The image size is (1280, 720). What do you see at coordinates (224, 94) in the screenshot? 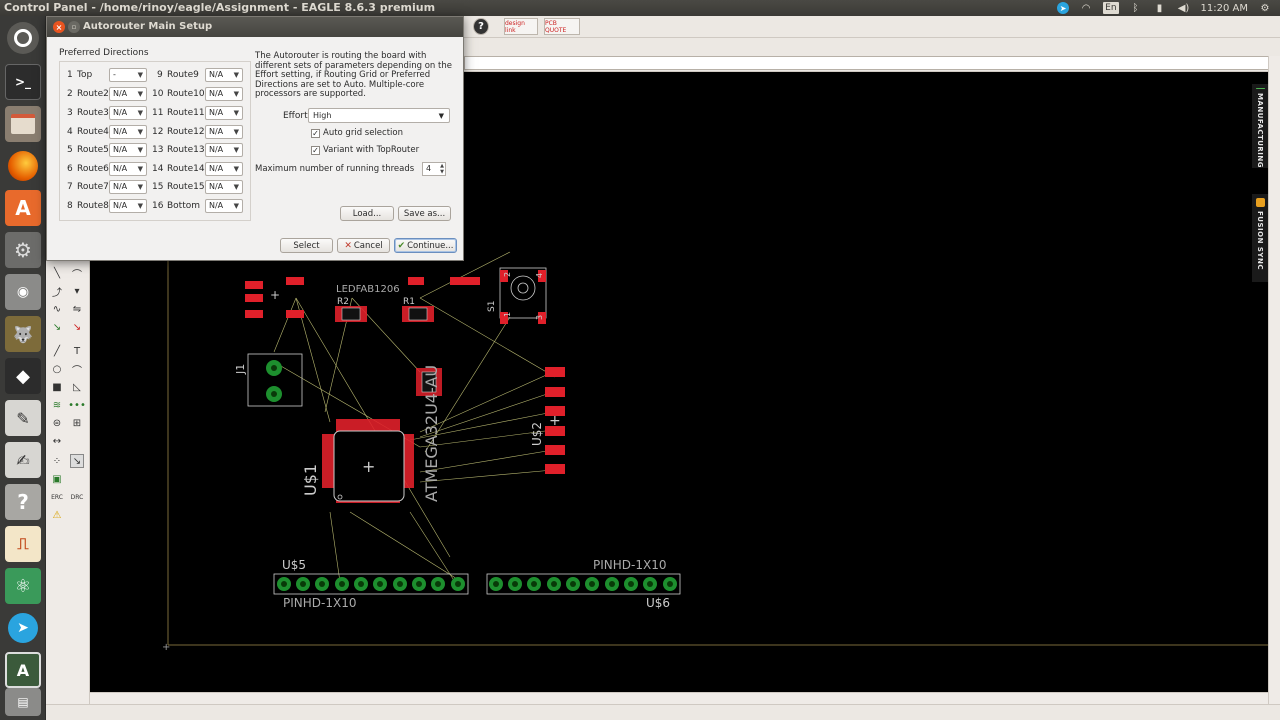
I see `direction-select-route10: N/A ▼` at bounding box center [224, 94].